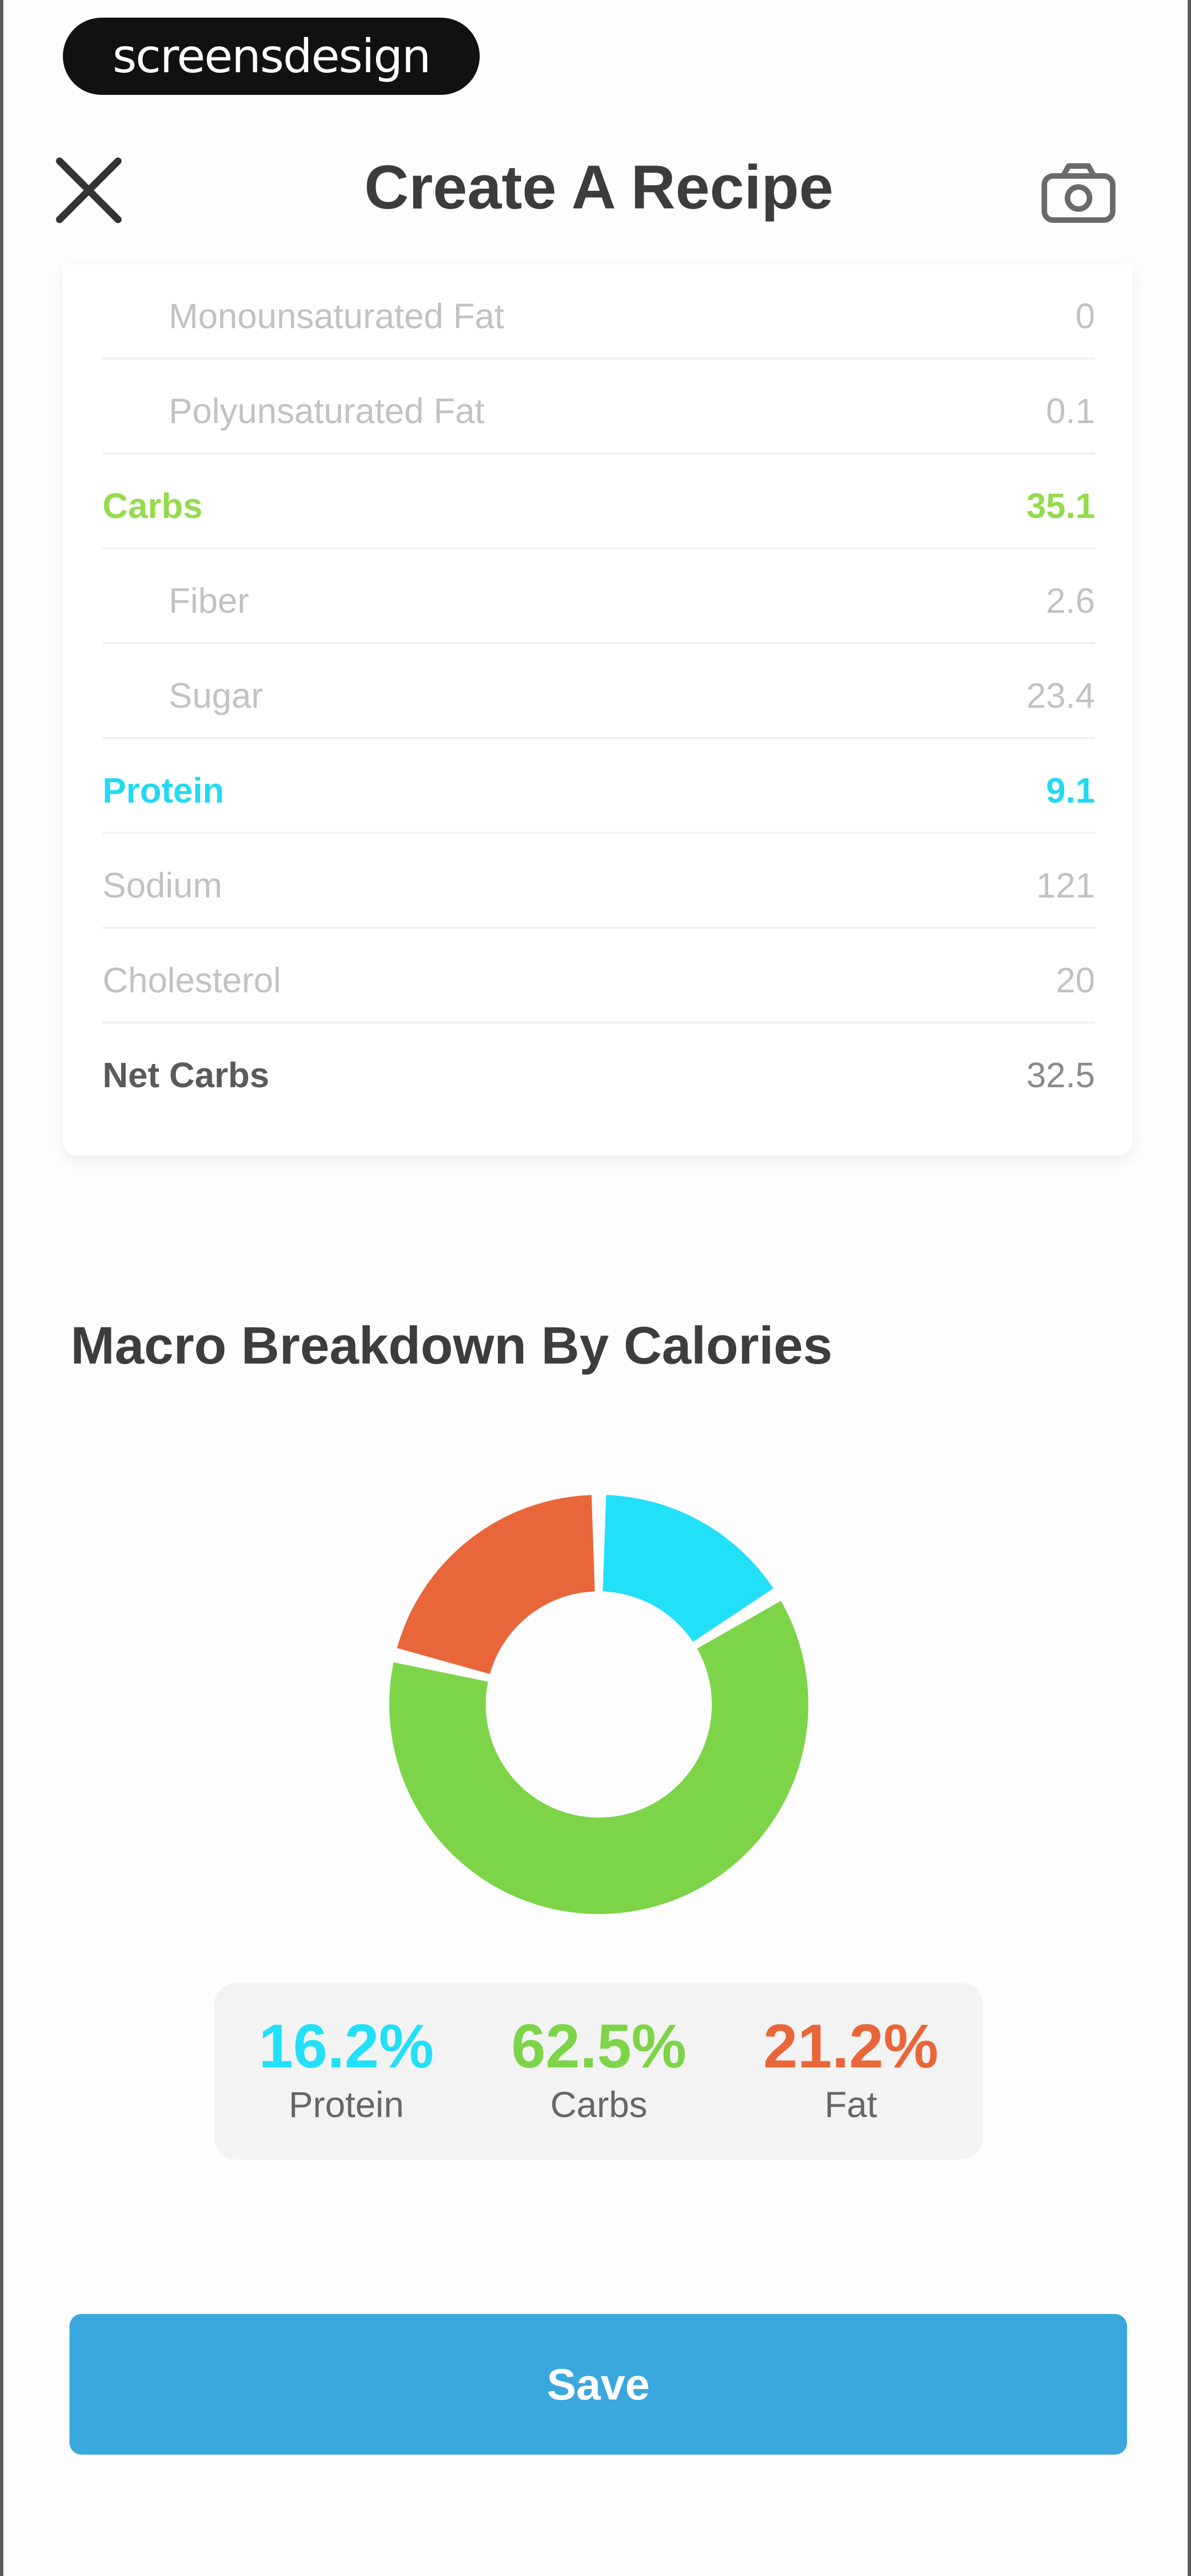  What do you see at coordinates (192, 980) in the screenshot?
I see `nutrition-label: Cholesterol` at bounding box center [192, 980].